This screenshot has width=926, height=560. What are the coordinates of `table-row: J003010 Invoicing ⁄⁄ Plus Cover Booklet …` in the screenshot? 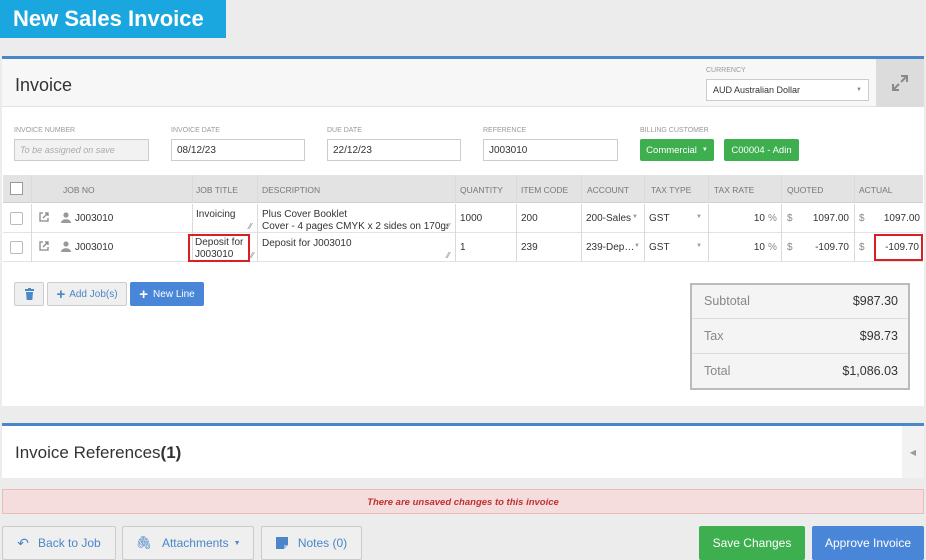 It's located at (463, 218).